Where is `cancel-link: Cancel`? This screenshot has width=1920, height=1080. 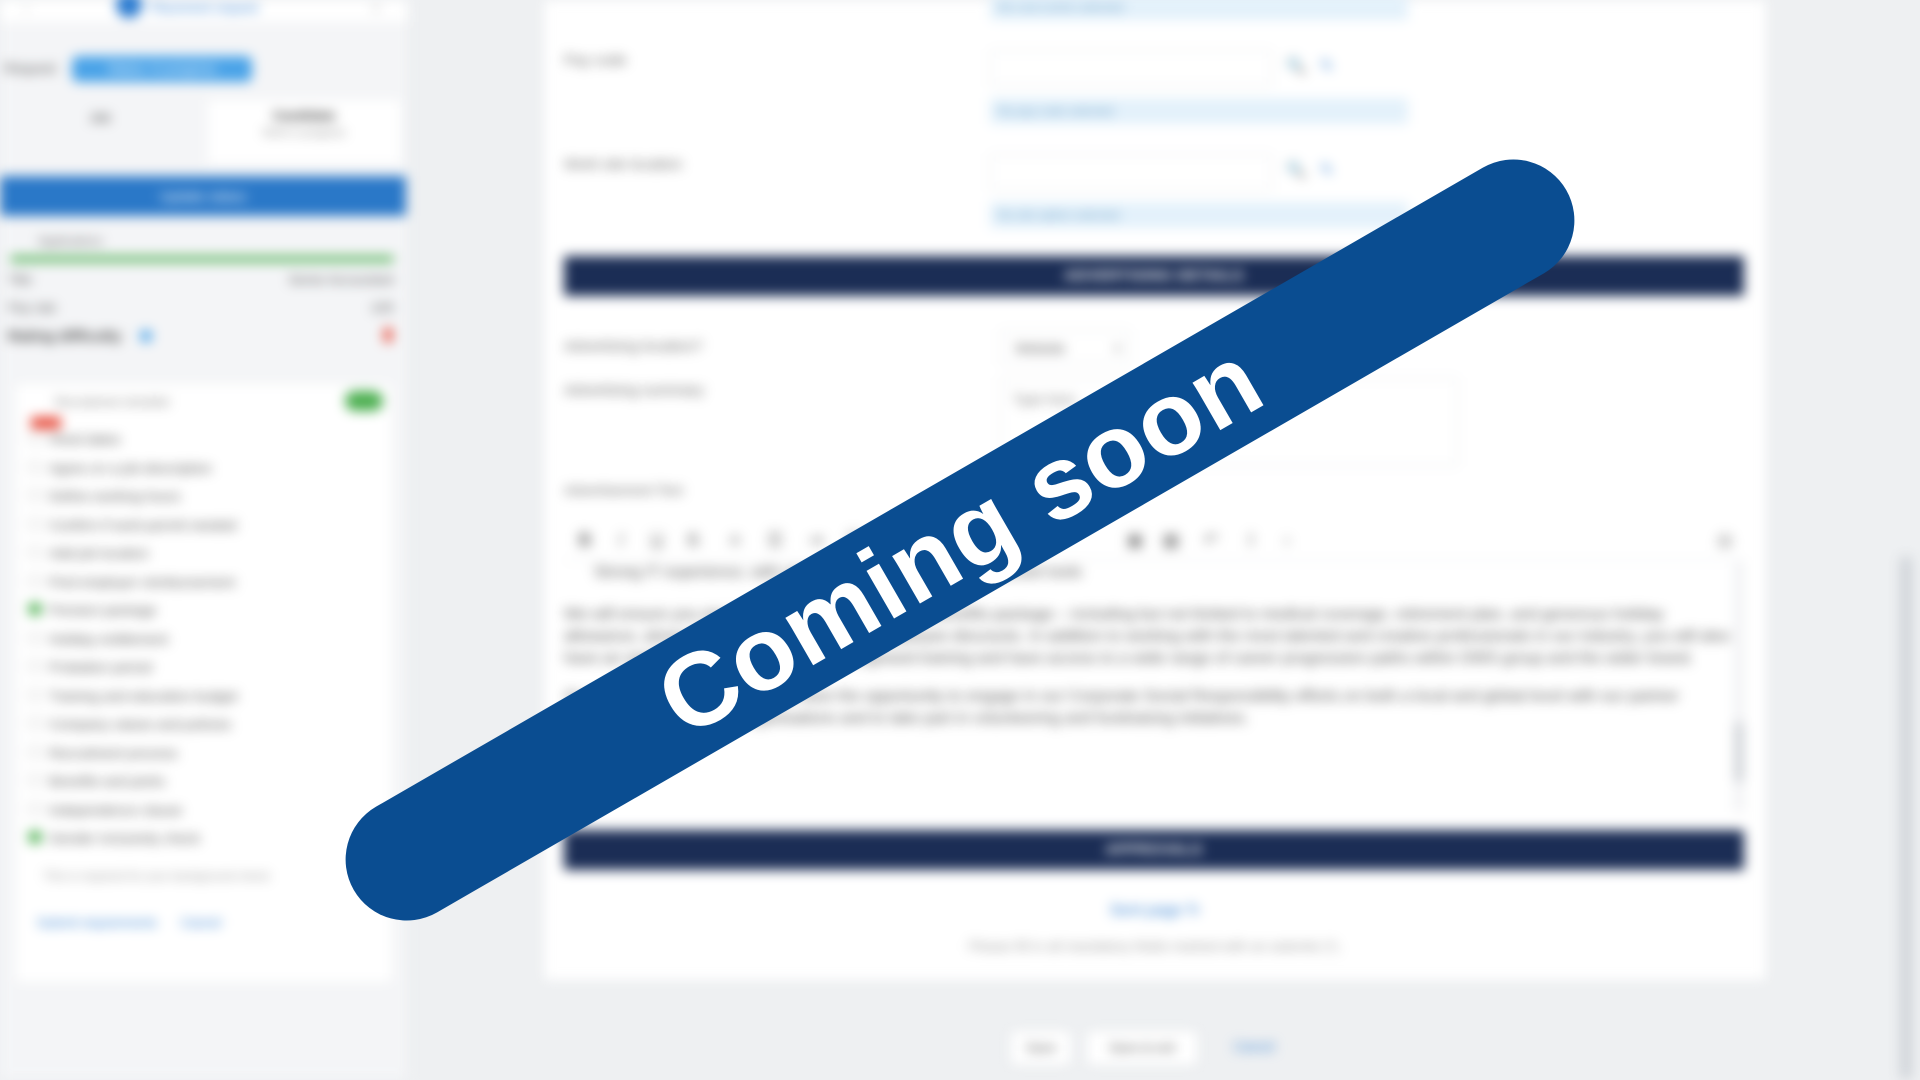
cancel-link: Cancel is located at coordinates (201, 922).